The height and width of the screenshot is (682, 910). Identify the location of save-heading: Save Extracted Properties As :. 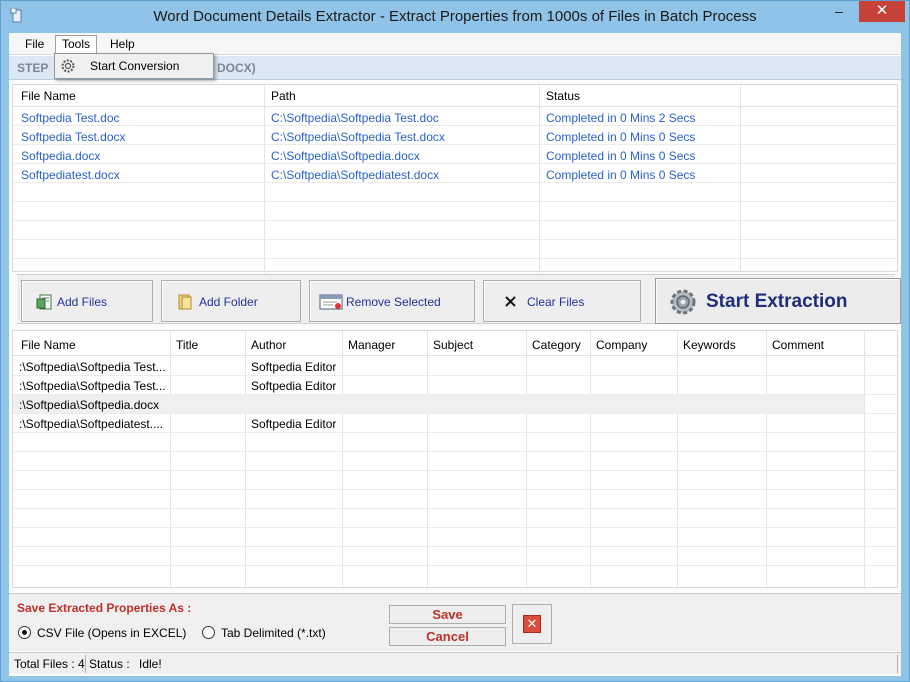
(104, 608).